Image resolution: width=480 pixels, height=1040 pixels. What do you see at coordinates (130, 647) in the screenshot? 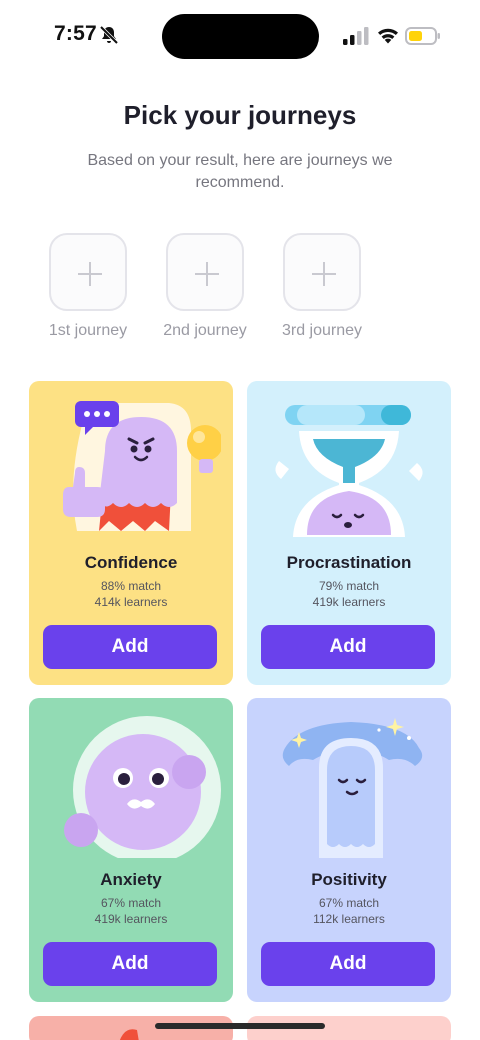
I see `add-button-confidence: Add` at bounding box center [130, 647].